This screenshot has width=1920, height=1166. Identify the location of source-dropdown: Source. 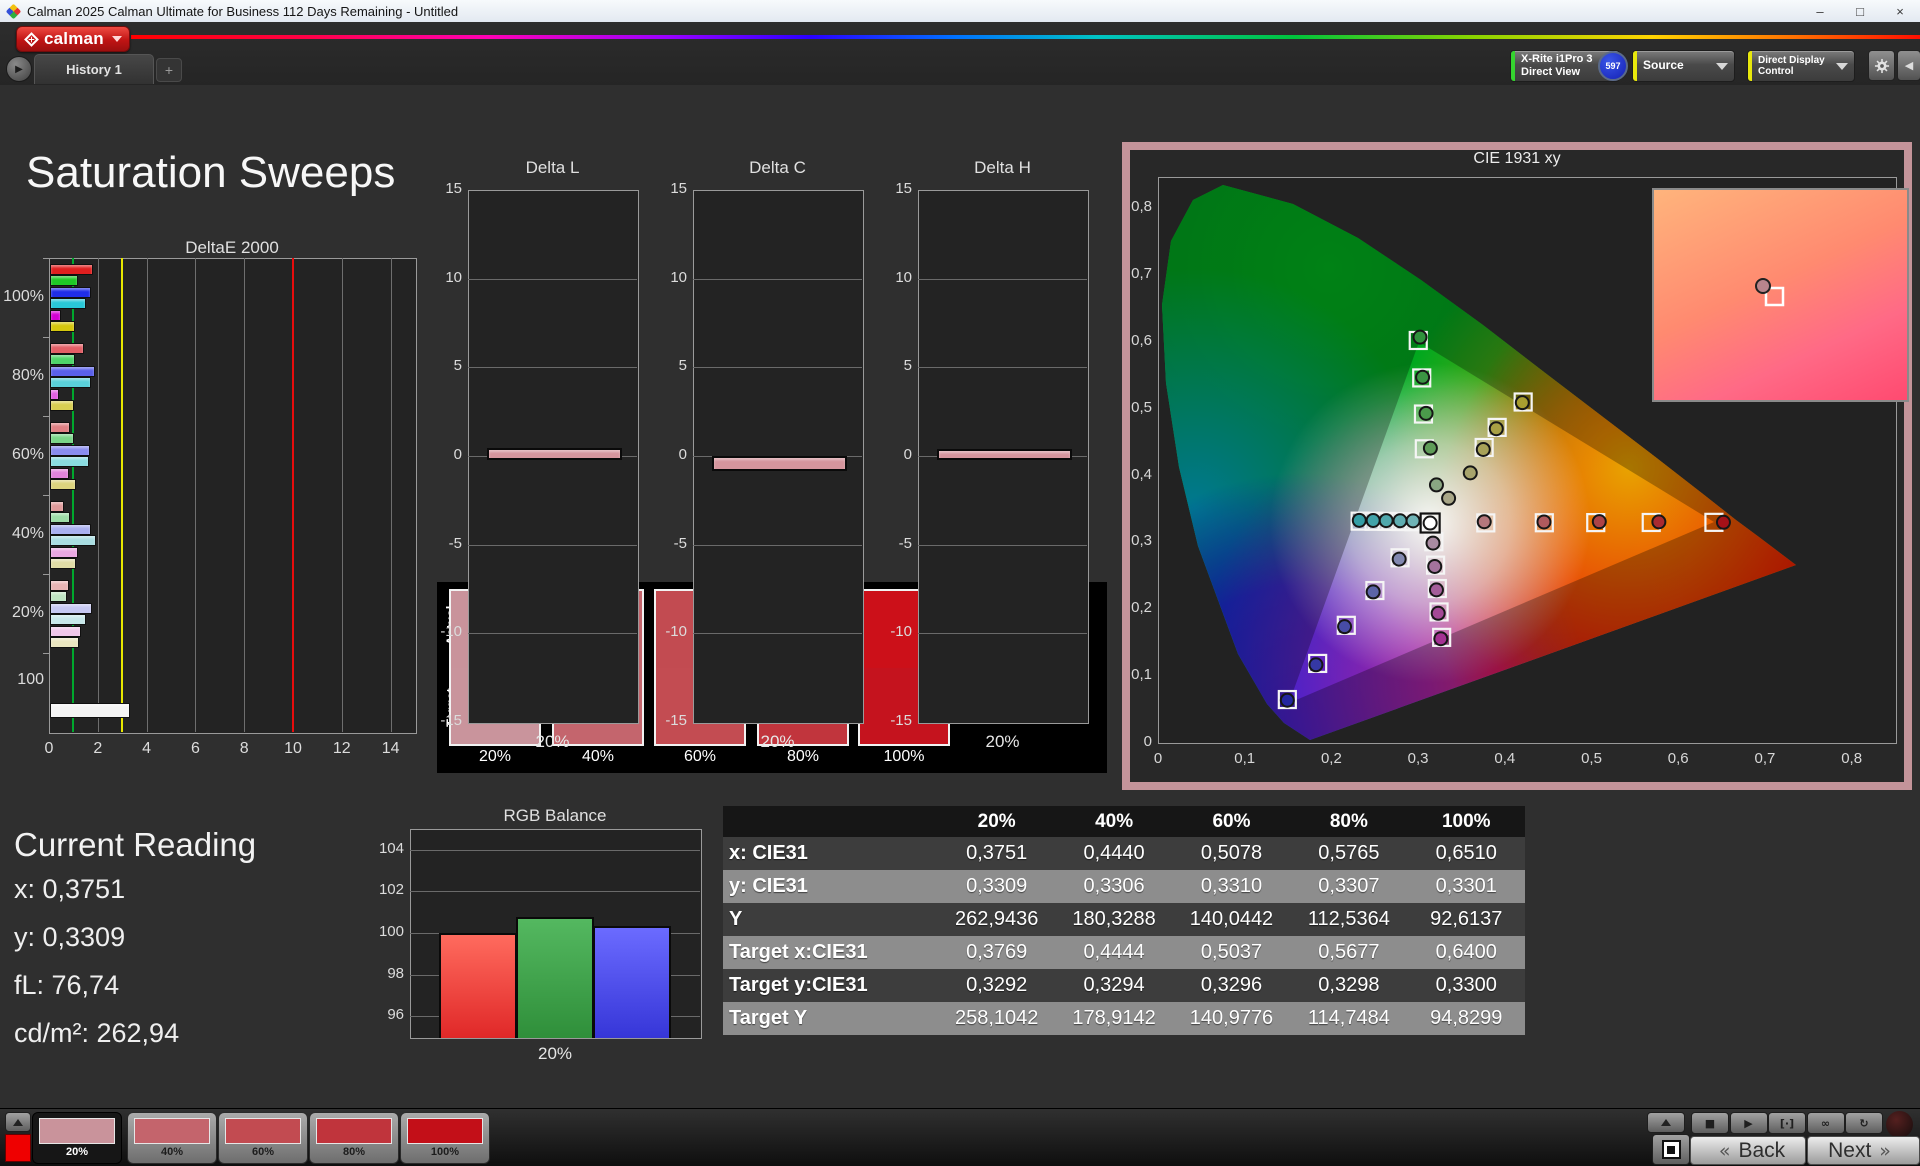
(1683, 66).